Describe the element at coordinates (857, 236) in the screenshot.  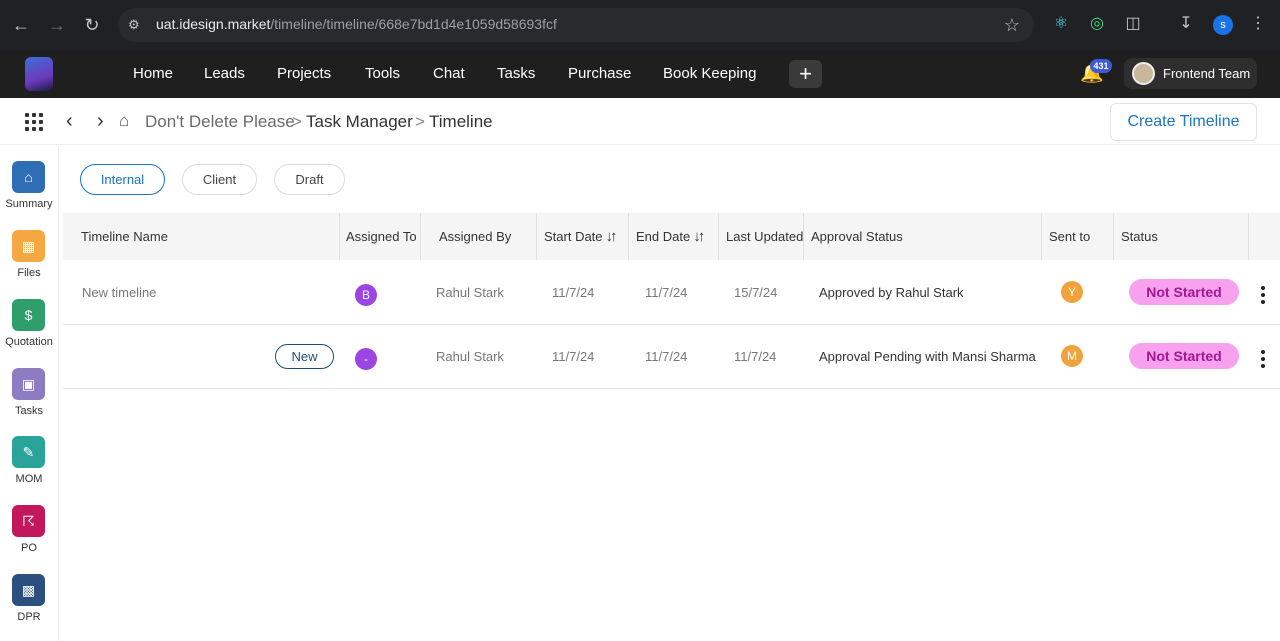
I see `column-approval-status: Approval Status` at that location.